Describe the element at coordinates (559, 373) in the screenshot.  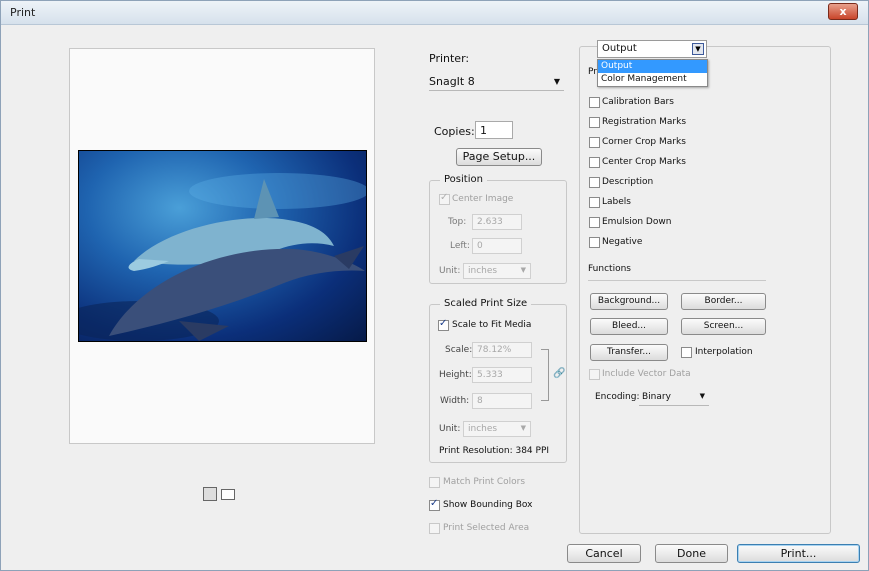
I see `link-icon: 🔗` at that location.